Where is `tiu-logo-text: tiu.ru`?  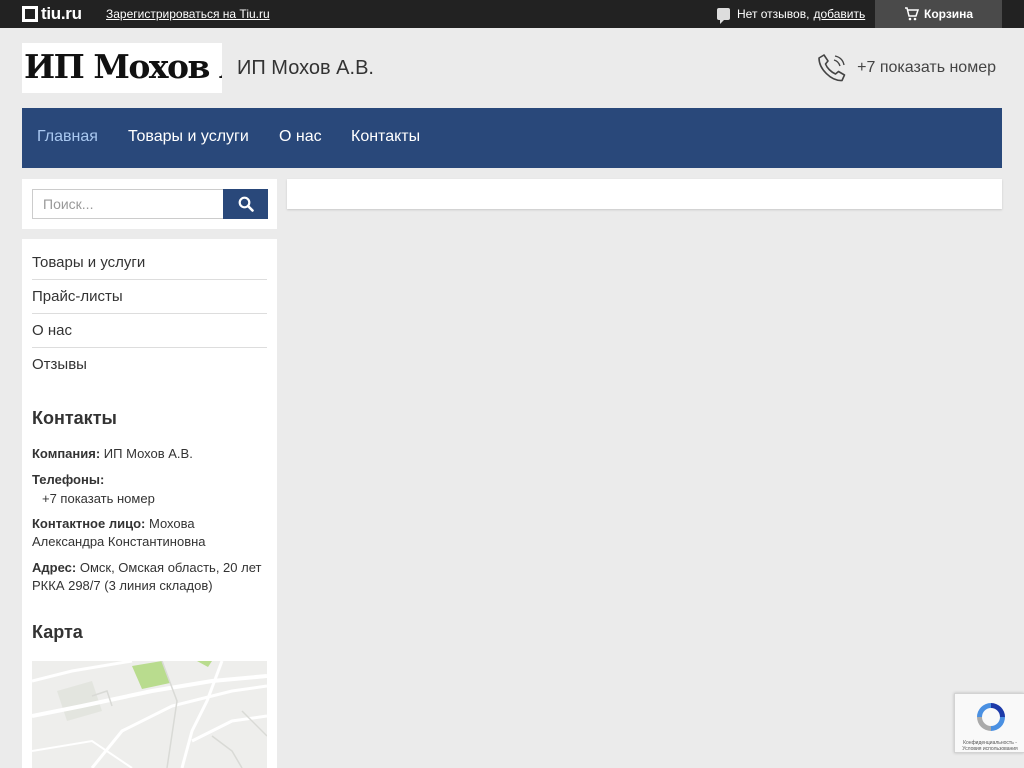 tiu-logo-text: tiu.ru is located at coordinates (61, 13).